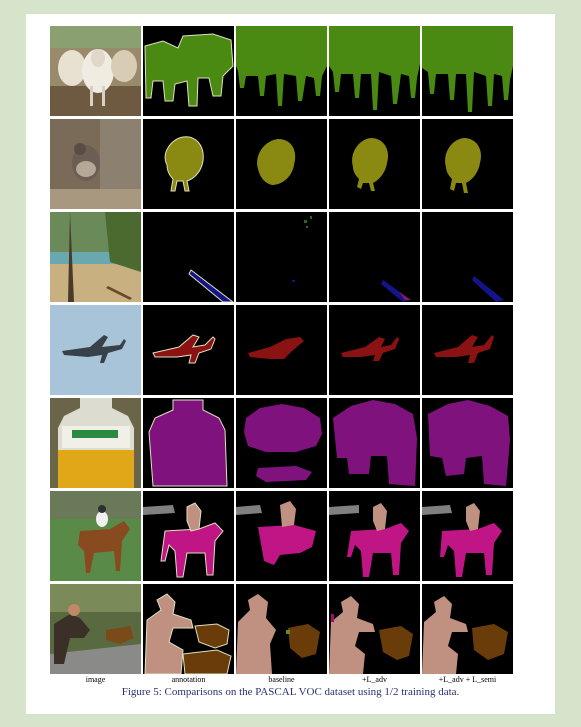 The width and height of the screenshot is (581, 727). What do you see at coordinates (188, 164) in the screenshot?
I see `annotation-bird` at bounding box center [188, 164].